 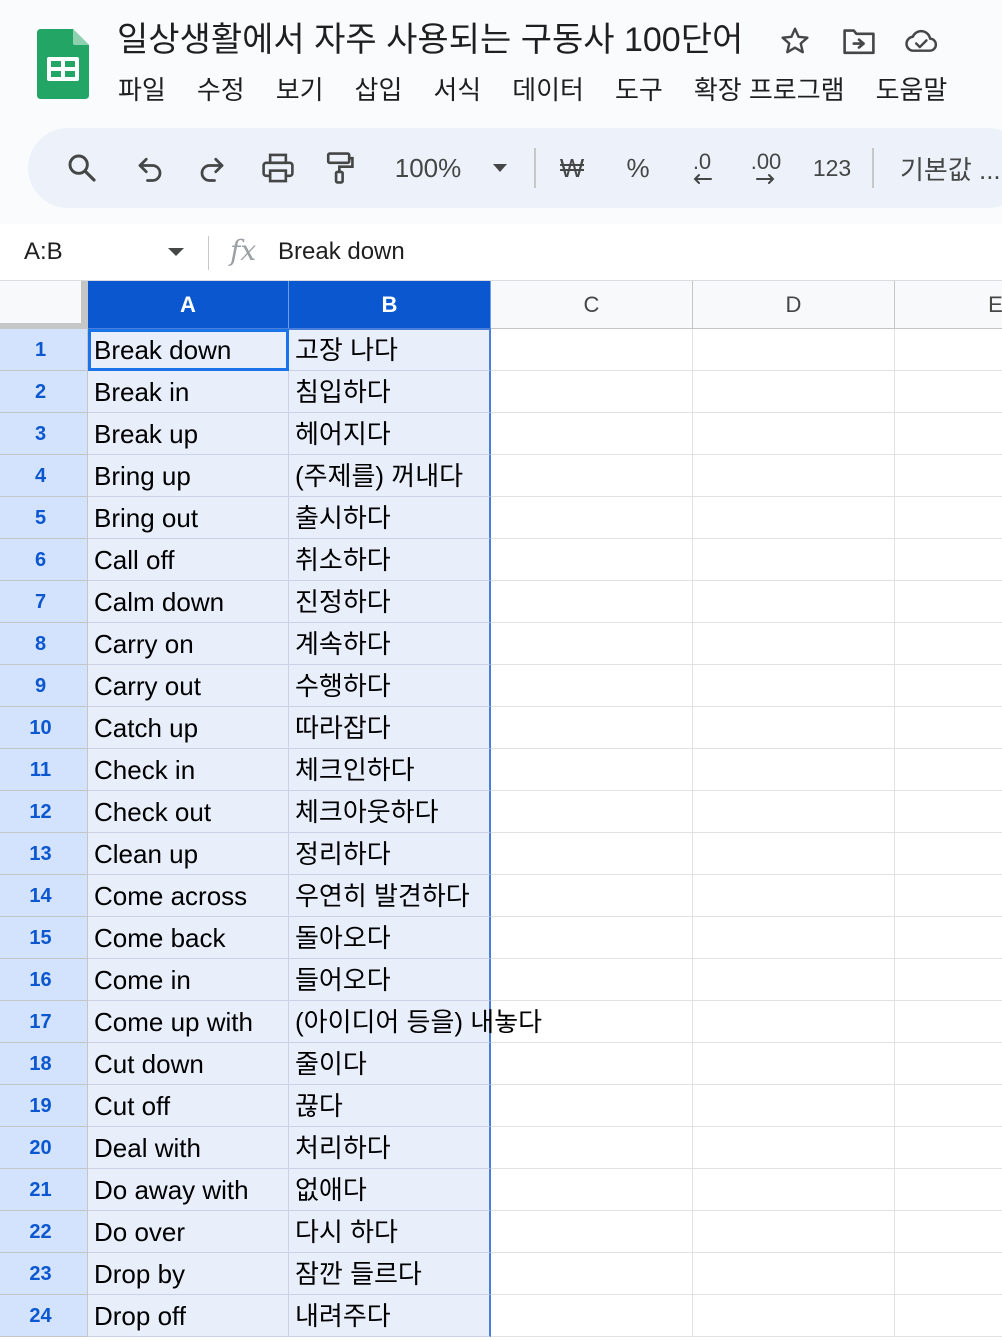 I want to click on cell-a: Do over, so click(x=188, y=1232).